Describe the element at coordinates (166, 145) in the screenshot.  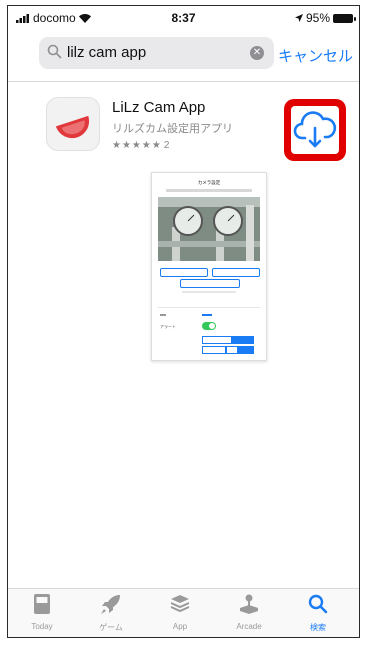
I see `rating-count: 2` at that location.